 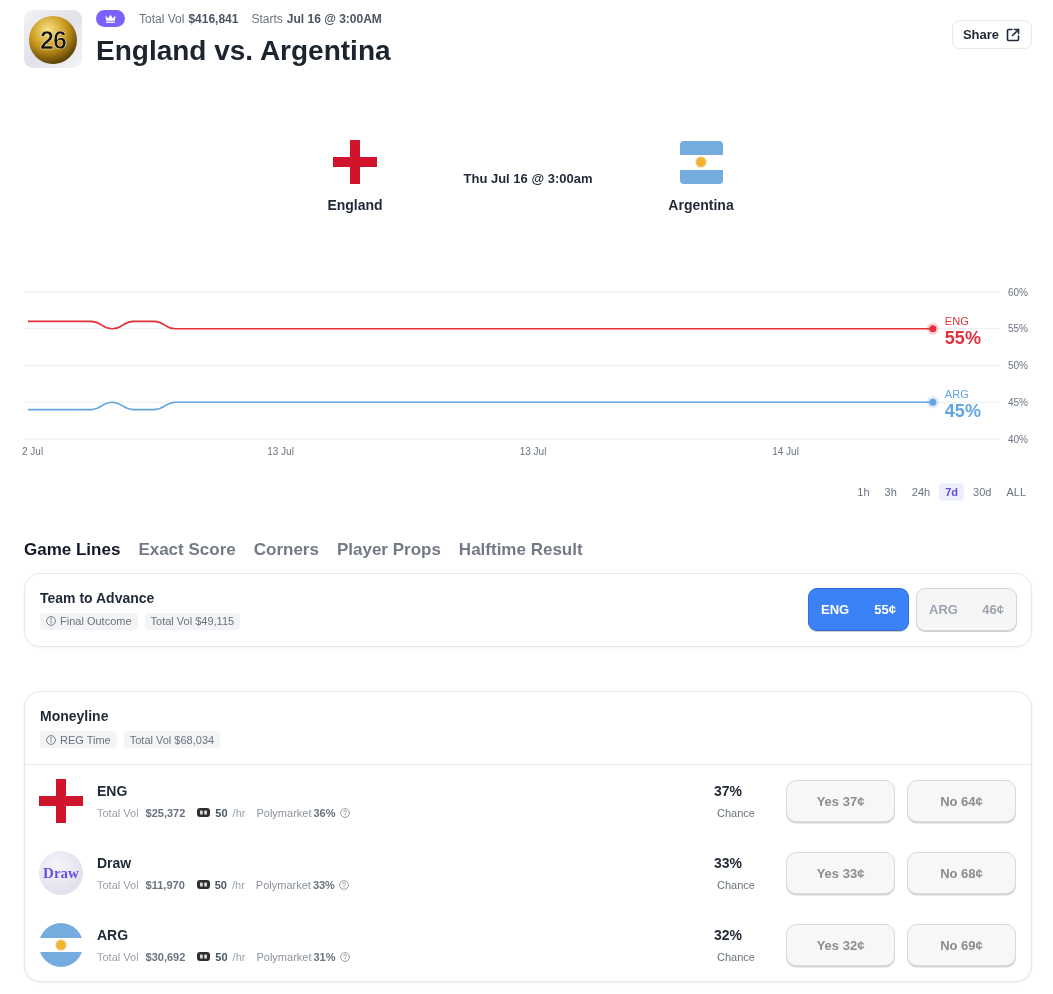 I want to click on series-label: ENG, so click(x=956, y=320).